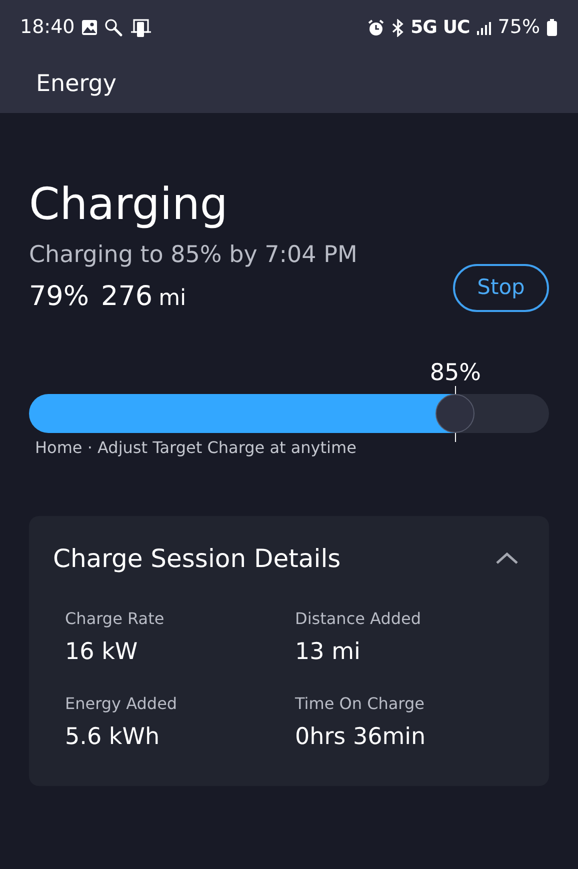 This screenshot has height=869, width=578. I want to click on target-percent: 85%, so click(455, 373).